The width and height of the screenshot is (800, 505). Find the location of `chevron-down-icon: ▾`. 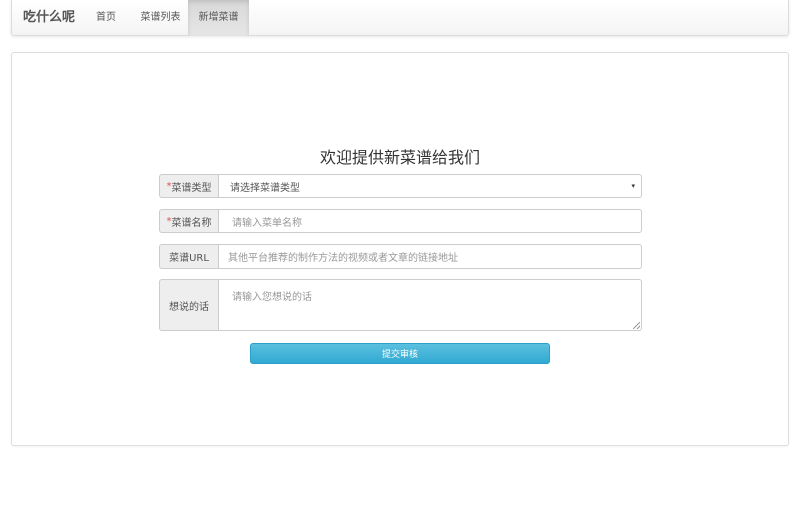

chevron-down-icon: ▾ is located at coordinates (633, 186).